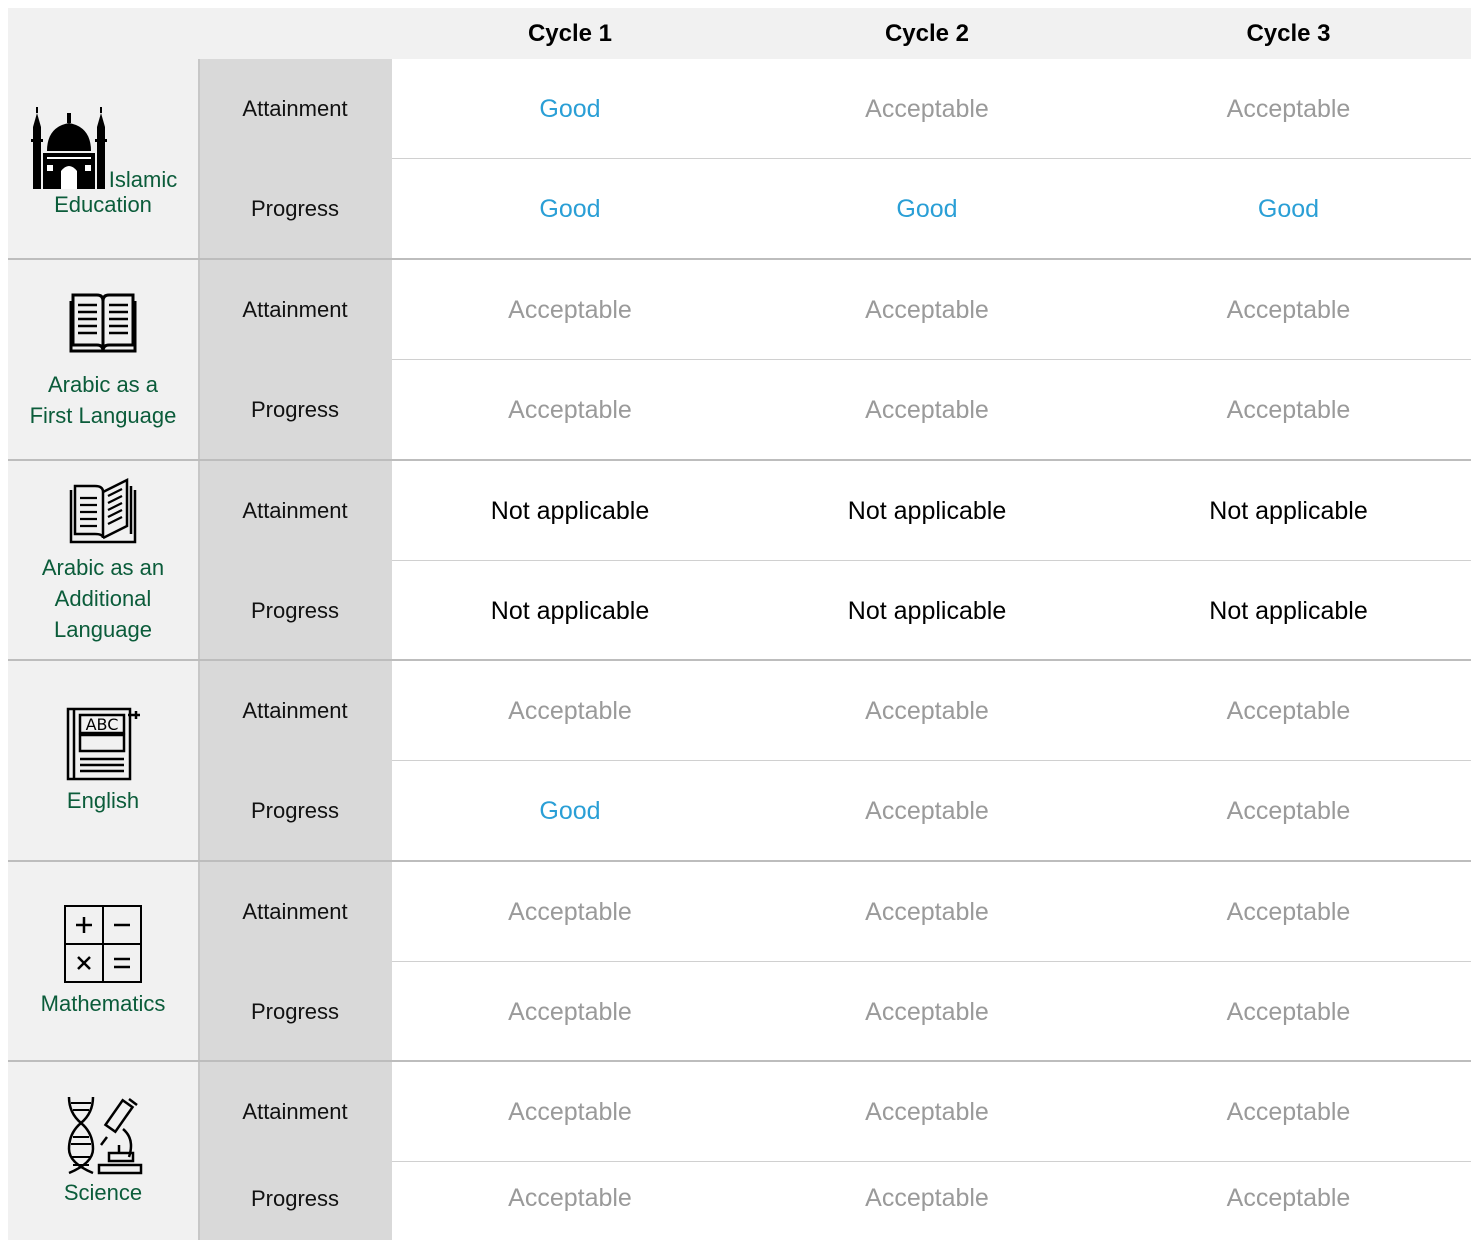 Image resolution: width=1471 pixels, height=1240 pixels. I want to click on subject-english: ABC English, so click(103, 760).